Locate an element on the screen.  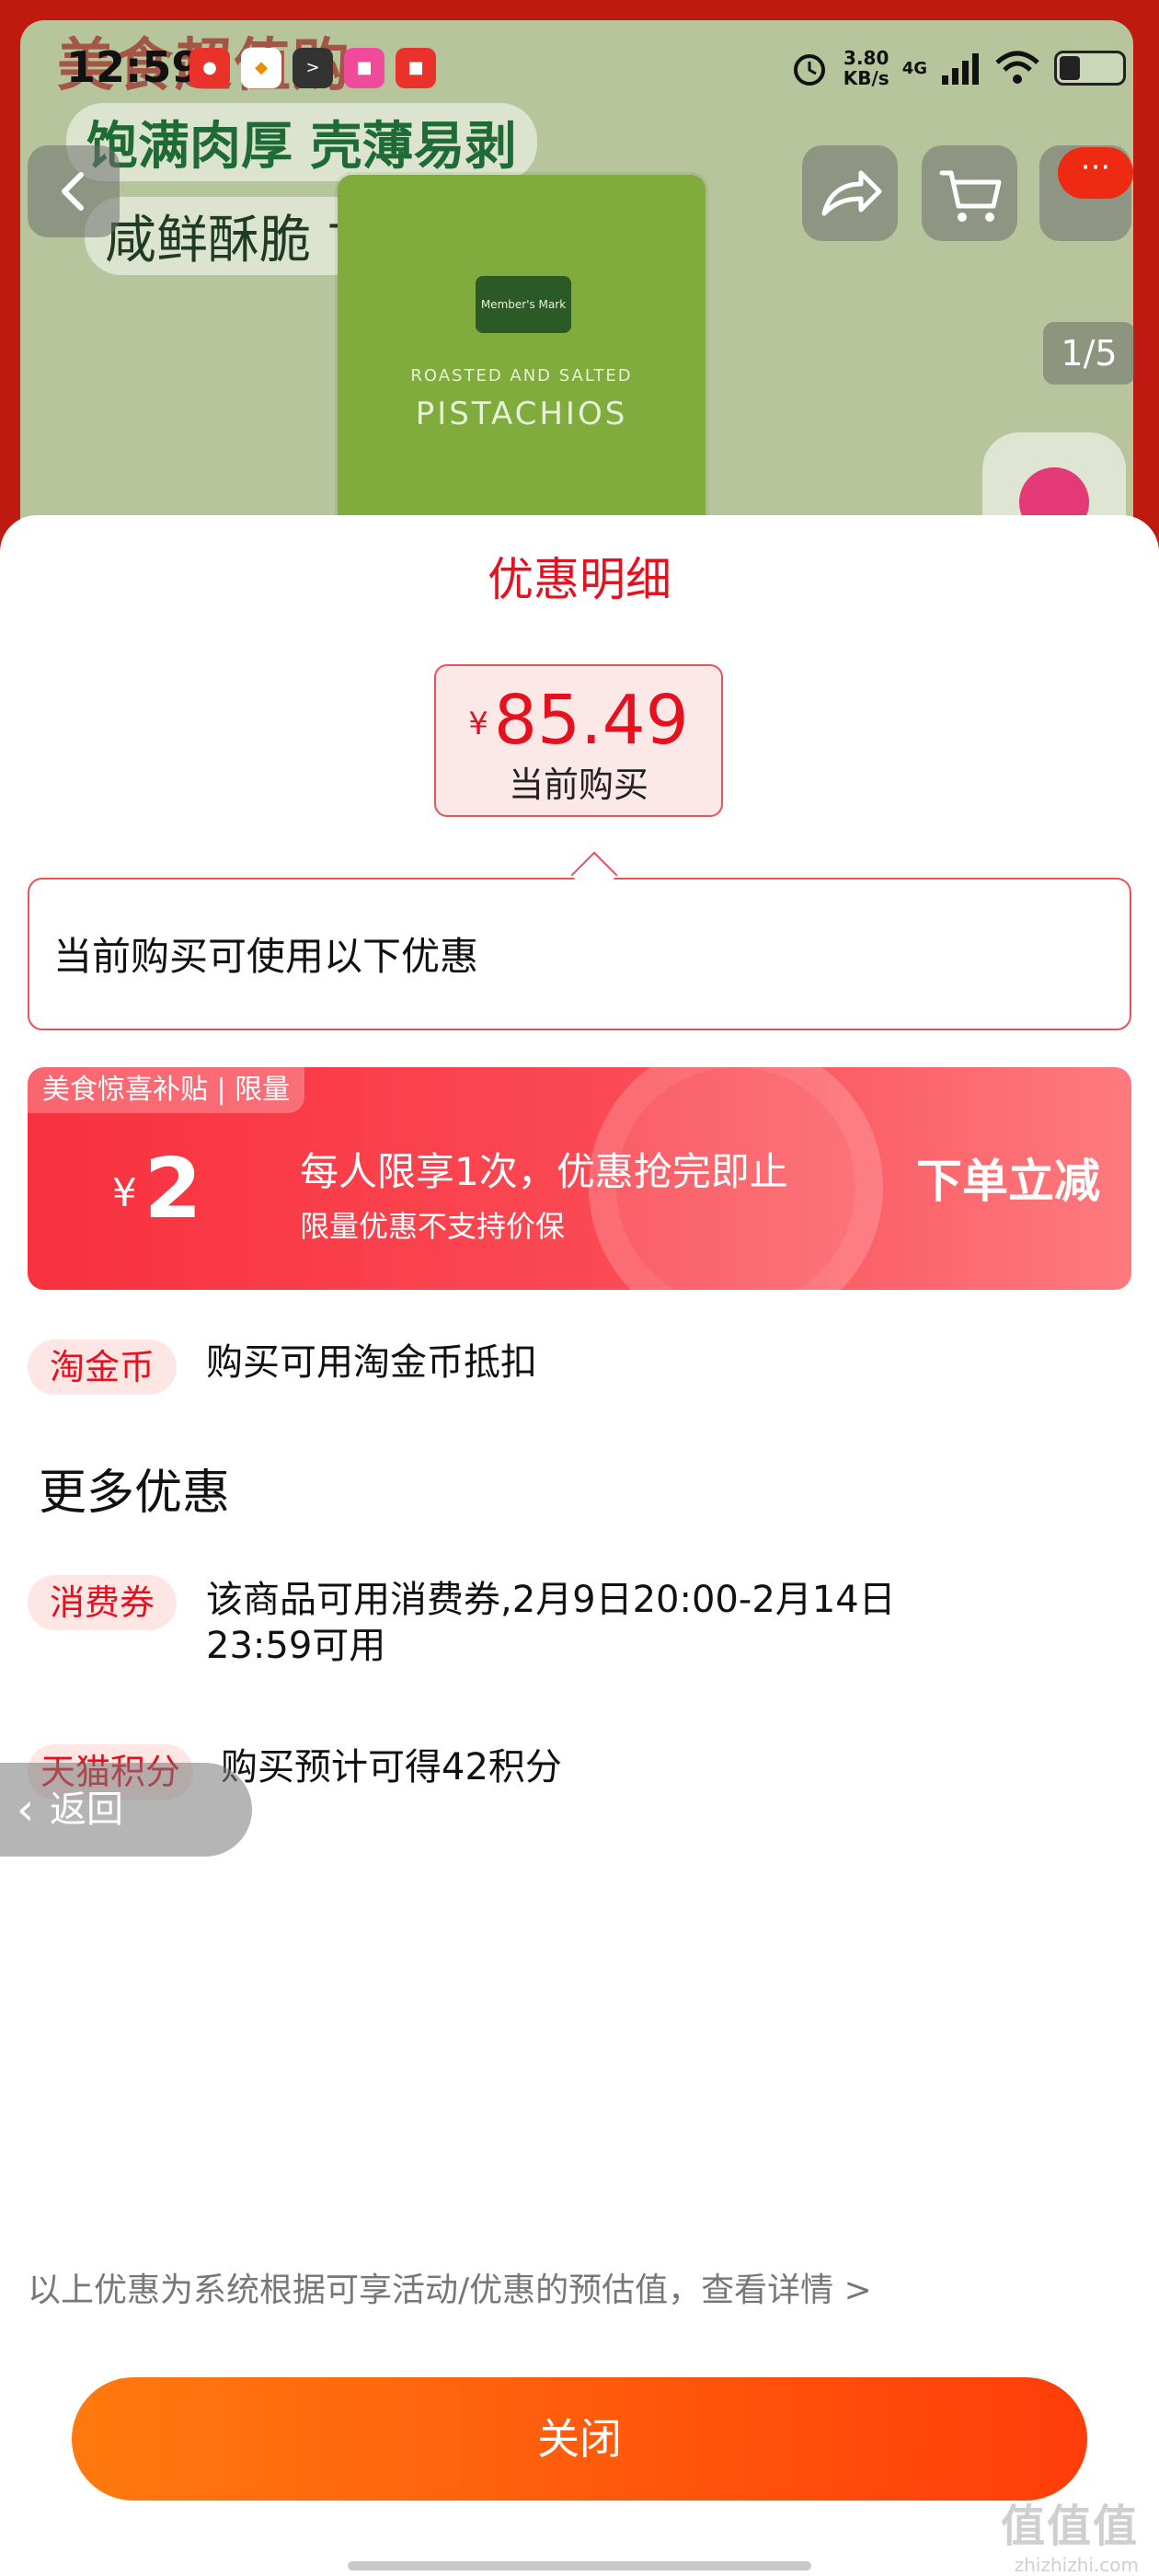
chevron-left-icon is located at coordinates (73, 191).